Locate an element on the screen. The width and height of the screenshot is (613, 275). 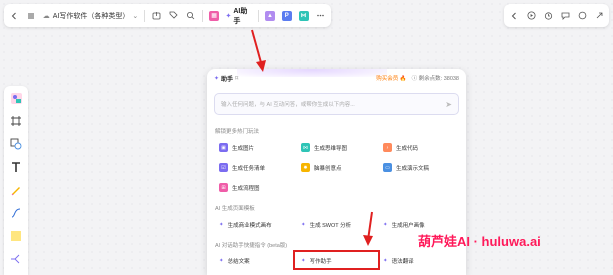
annotation-arrow-line is located at coordinates (257, 48).